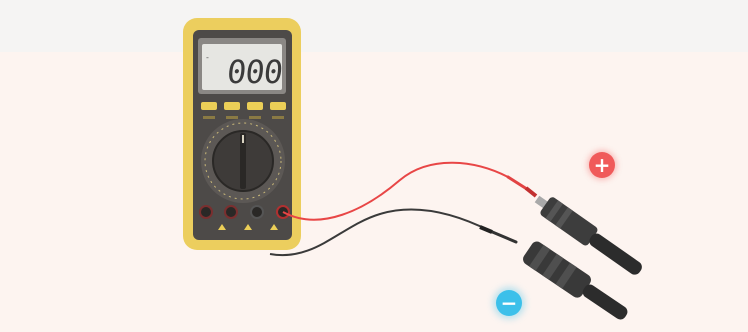 The width and height of the screenshot is (748, 332). Describe the element at coordinates (207, 57) in the screenshot. I see `lcd-minus-sign: -` at that location.